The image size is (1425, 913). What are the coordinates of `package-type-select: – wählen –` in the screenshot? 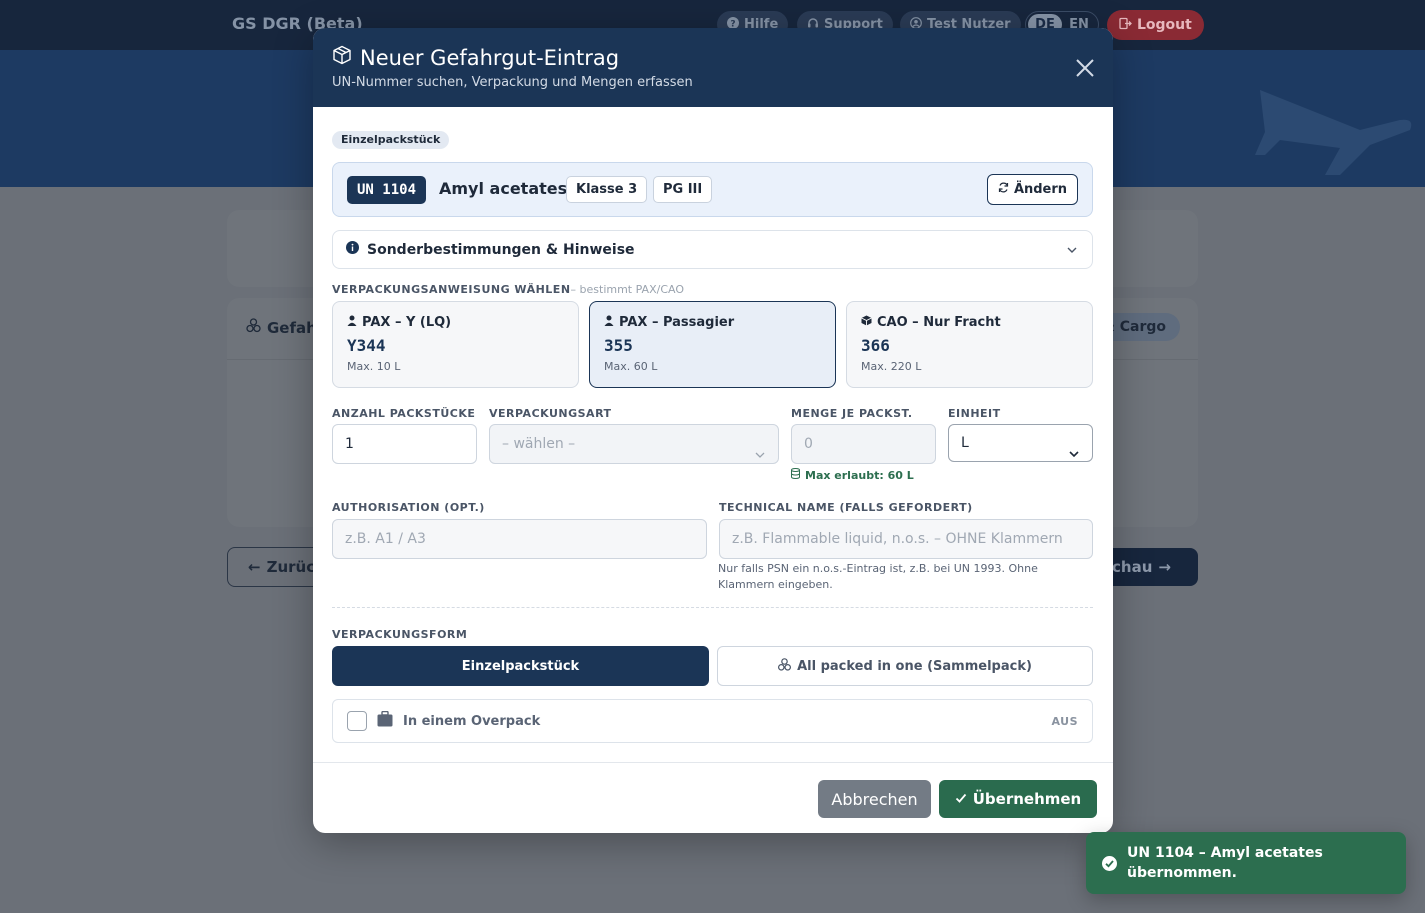 It's located at (634, 444).